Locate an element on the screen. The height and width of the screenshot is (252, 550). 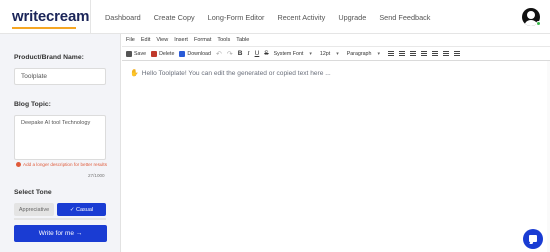
menu-format: Format is located at coordinates (202, 40).